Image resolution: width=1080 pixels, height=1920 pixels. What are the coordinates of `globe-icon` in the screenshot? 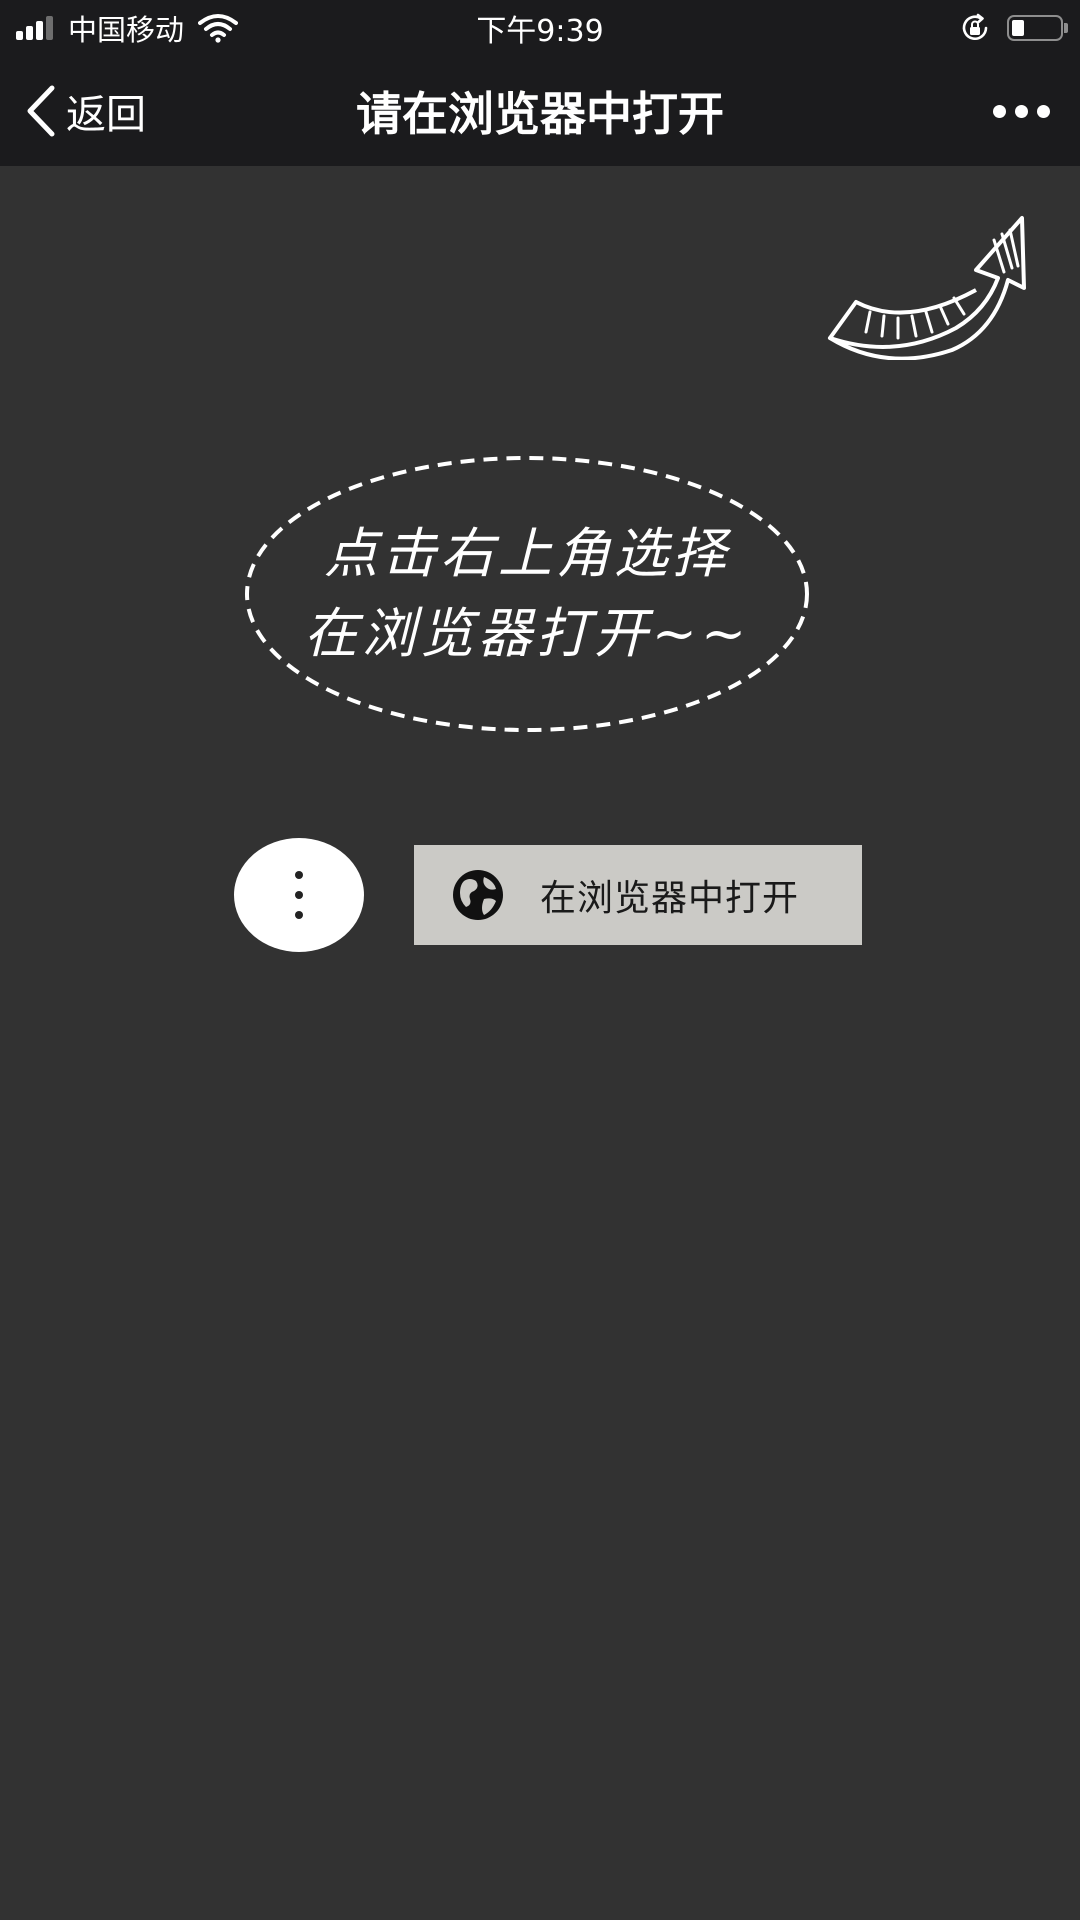 It's located at (478, 895).